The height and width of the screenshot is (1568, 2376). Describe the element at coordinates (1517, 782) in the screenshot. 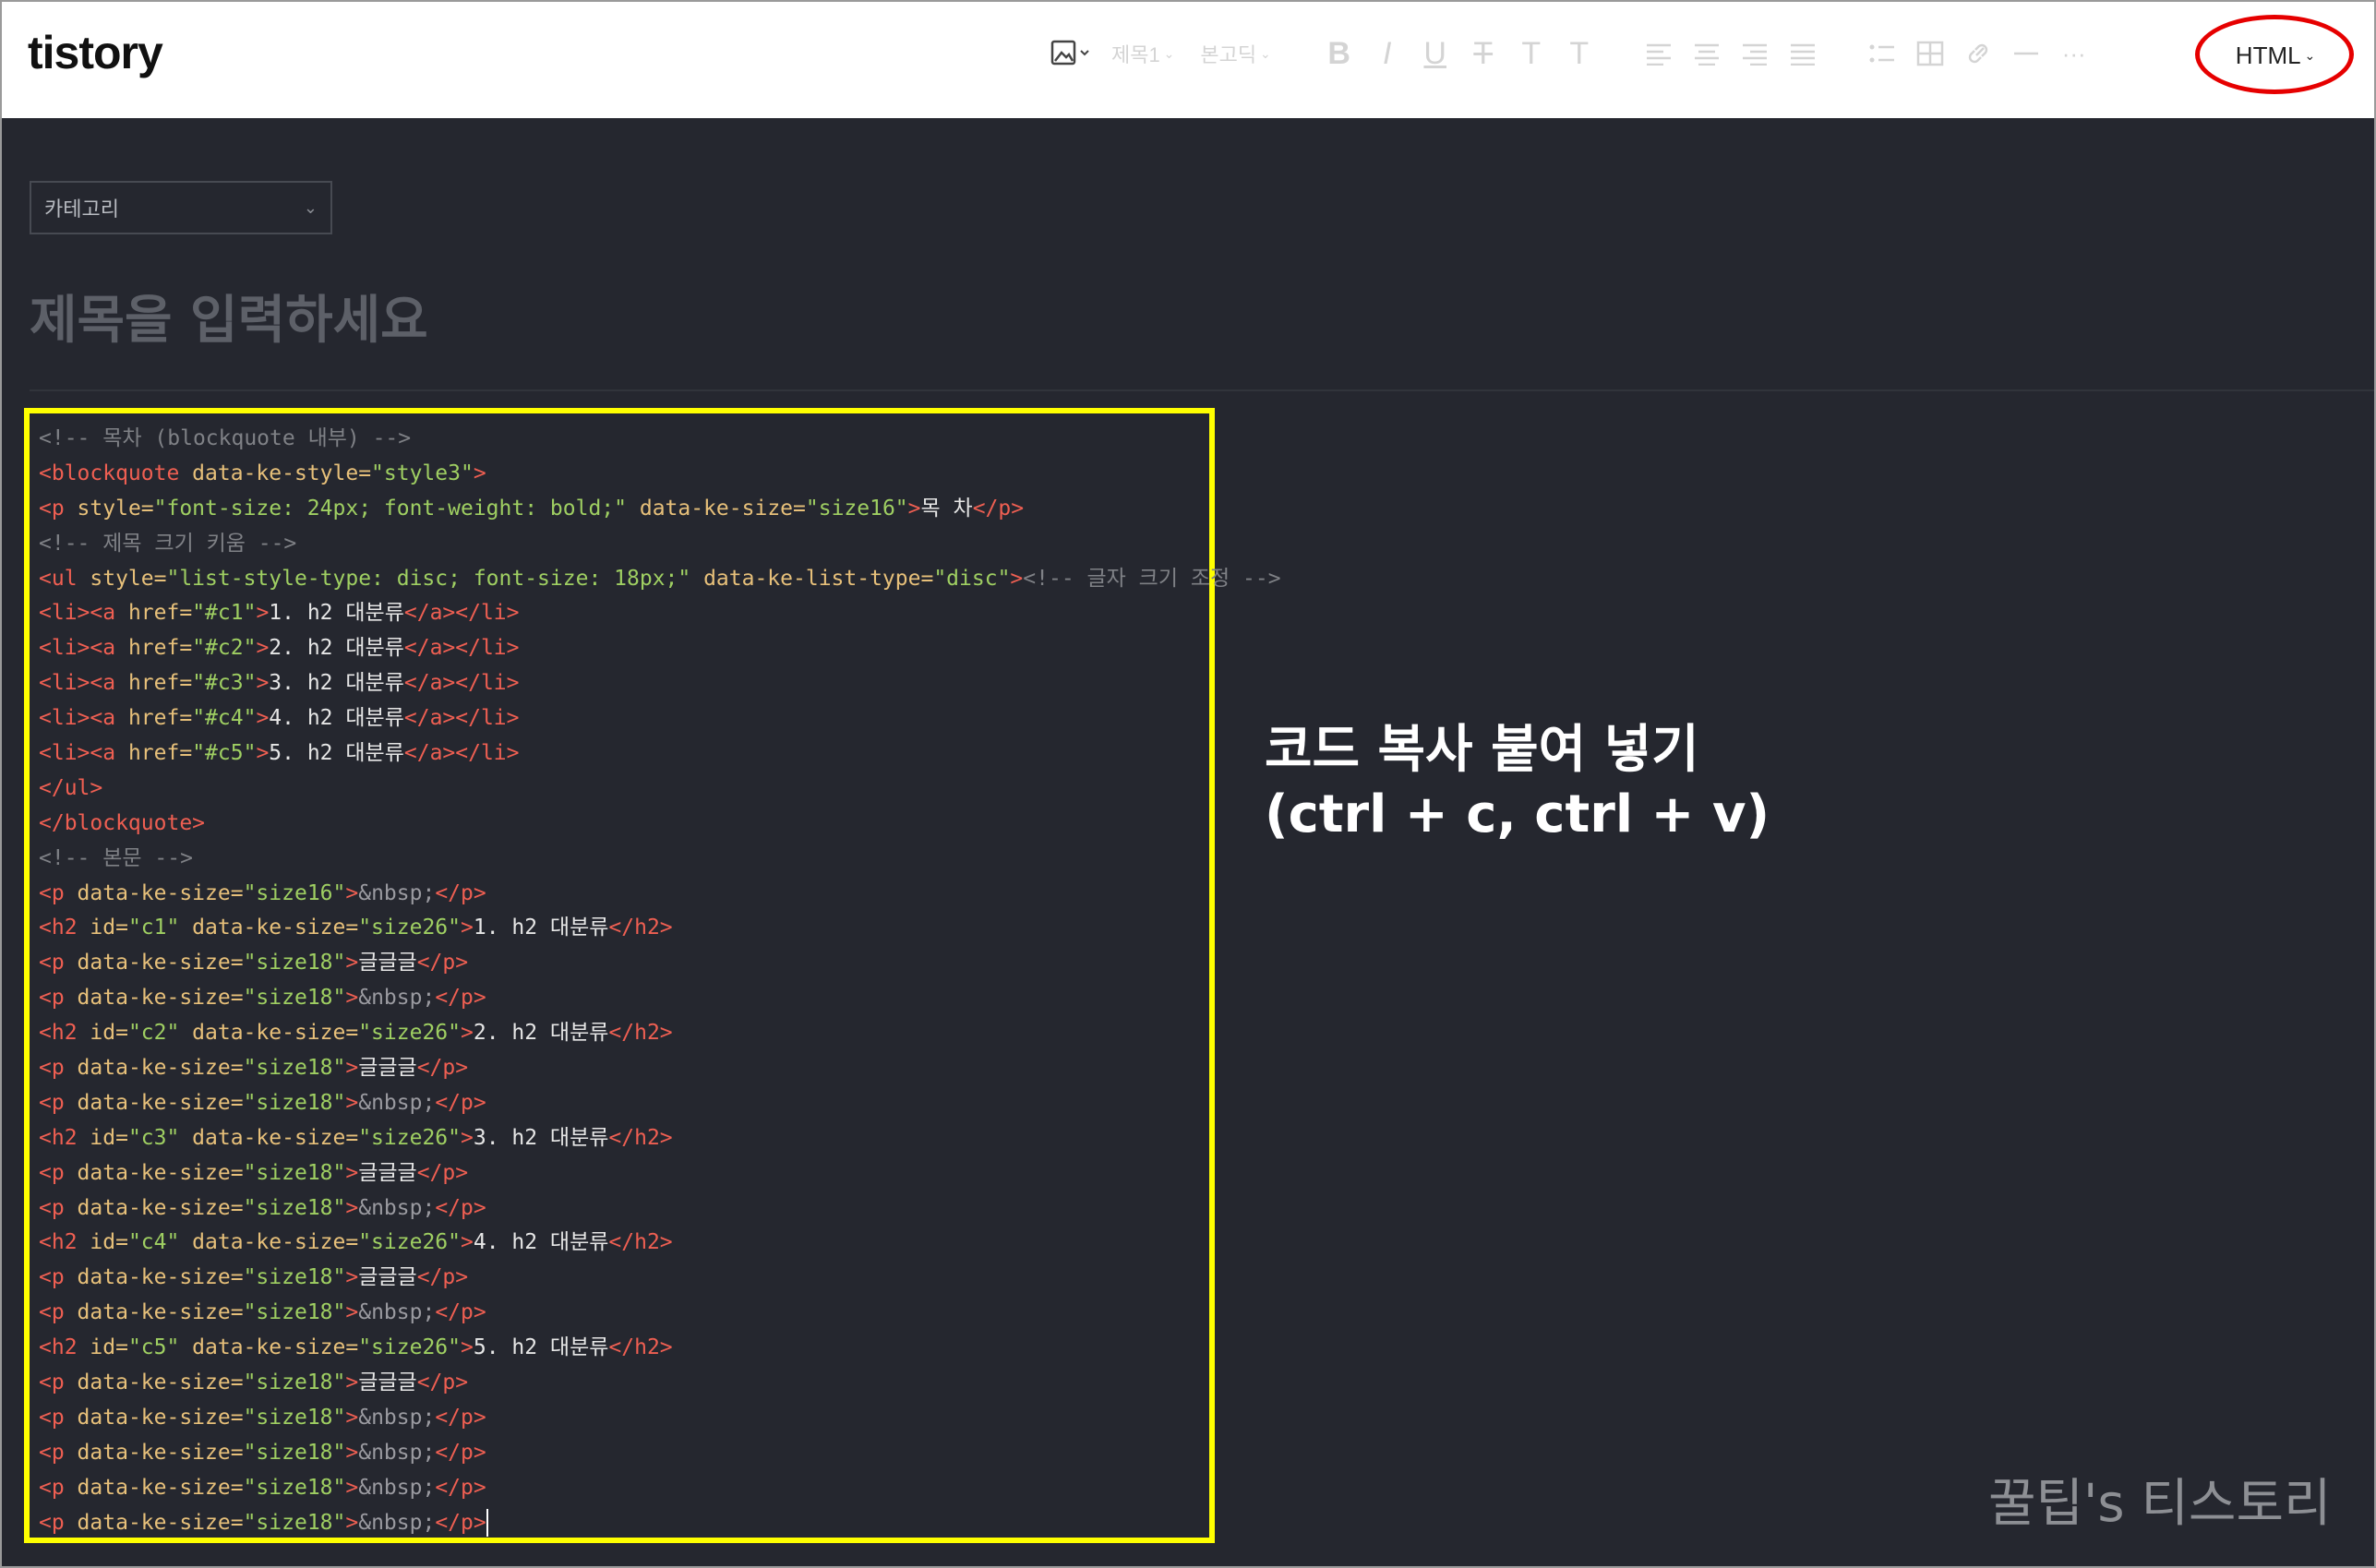

I see `annotation-text: 코드 복사 붙여 넣기 (ctrl + c, ctrl + v)` at that location.